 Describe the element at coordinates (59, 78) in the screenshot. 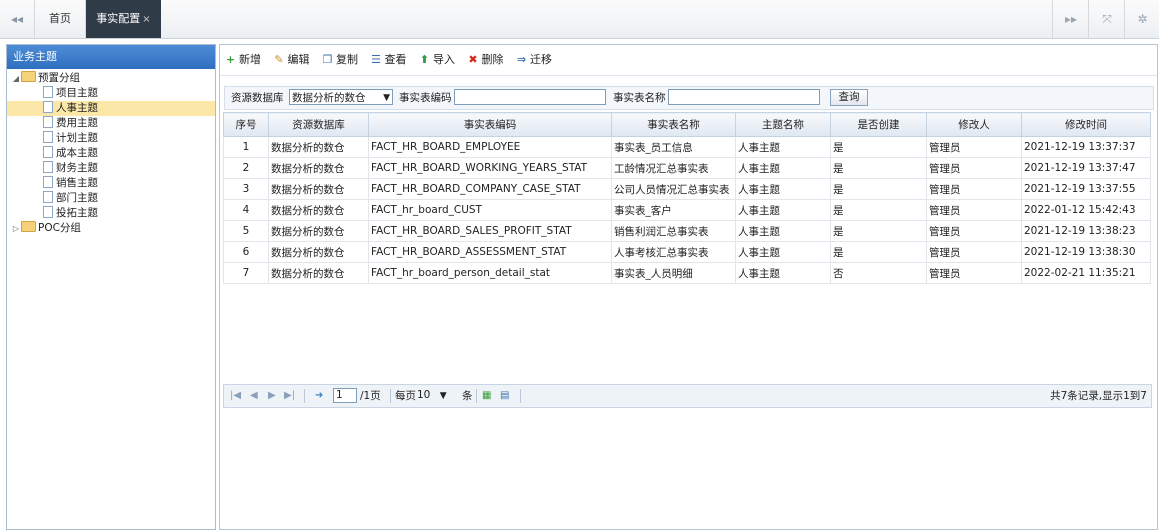

I see `tree-group-label: 预置分组` at that location.